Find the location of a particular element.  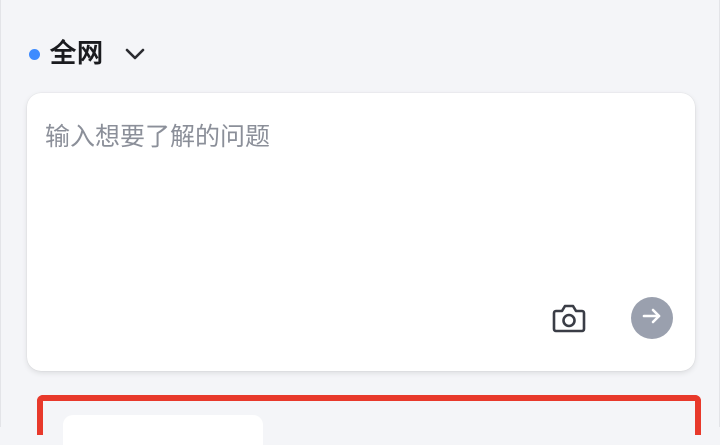

camera-icon is located at coordinates (569, 320).